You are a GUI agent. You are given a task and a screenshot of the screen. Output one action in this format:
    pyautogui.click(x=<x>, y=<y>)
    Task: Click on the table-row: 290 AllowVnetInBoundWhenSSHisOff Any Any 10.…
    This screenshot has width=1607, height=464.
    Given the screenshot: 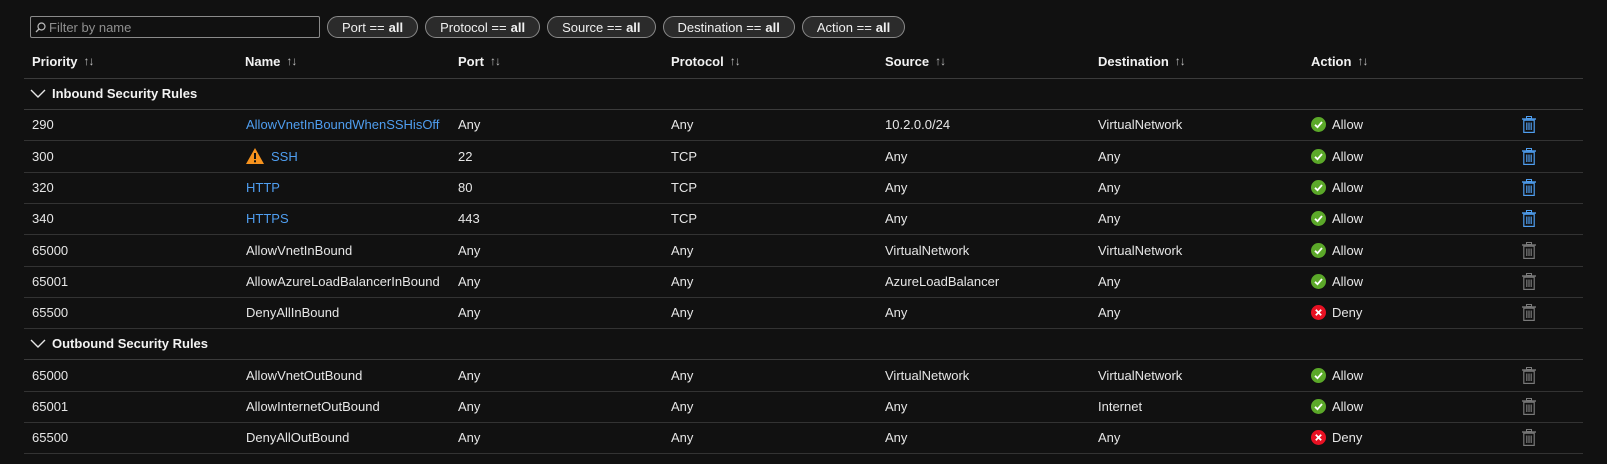 What is the action you would take?
    pyautogui.click(x=803, y=125)
    